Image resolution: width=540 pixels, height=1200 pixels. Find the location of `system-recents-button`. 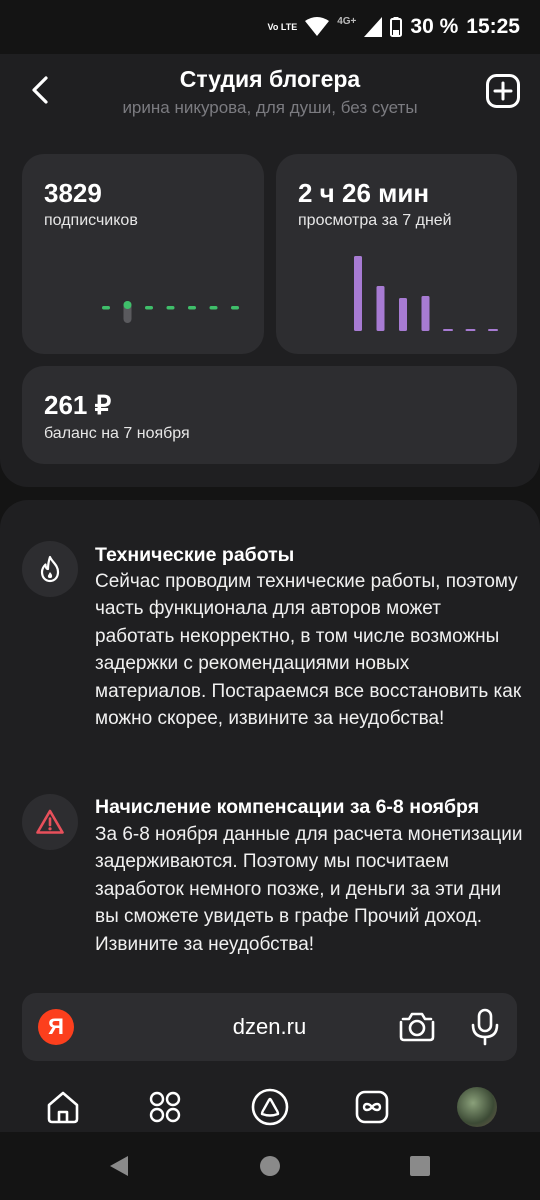

system-recents-button is located at coordinates (420, 1166).